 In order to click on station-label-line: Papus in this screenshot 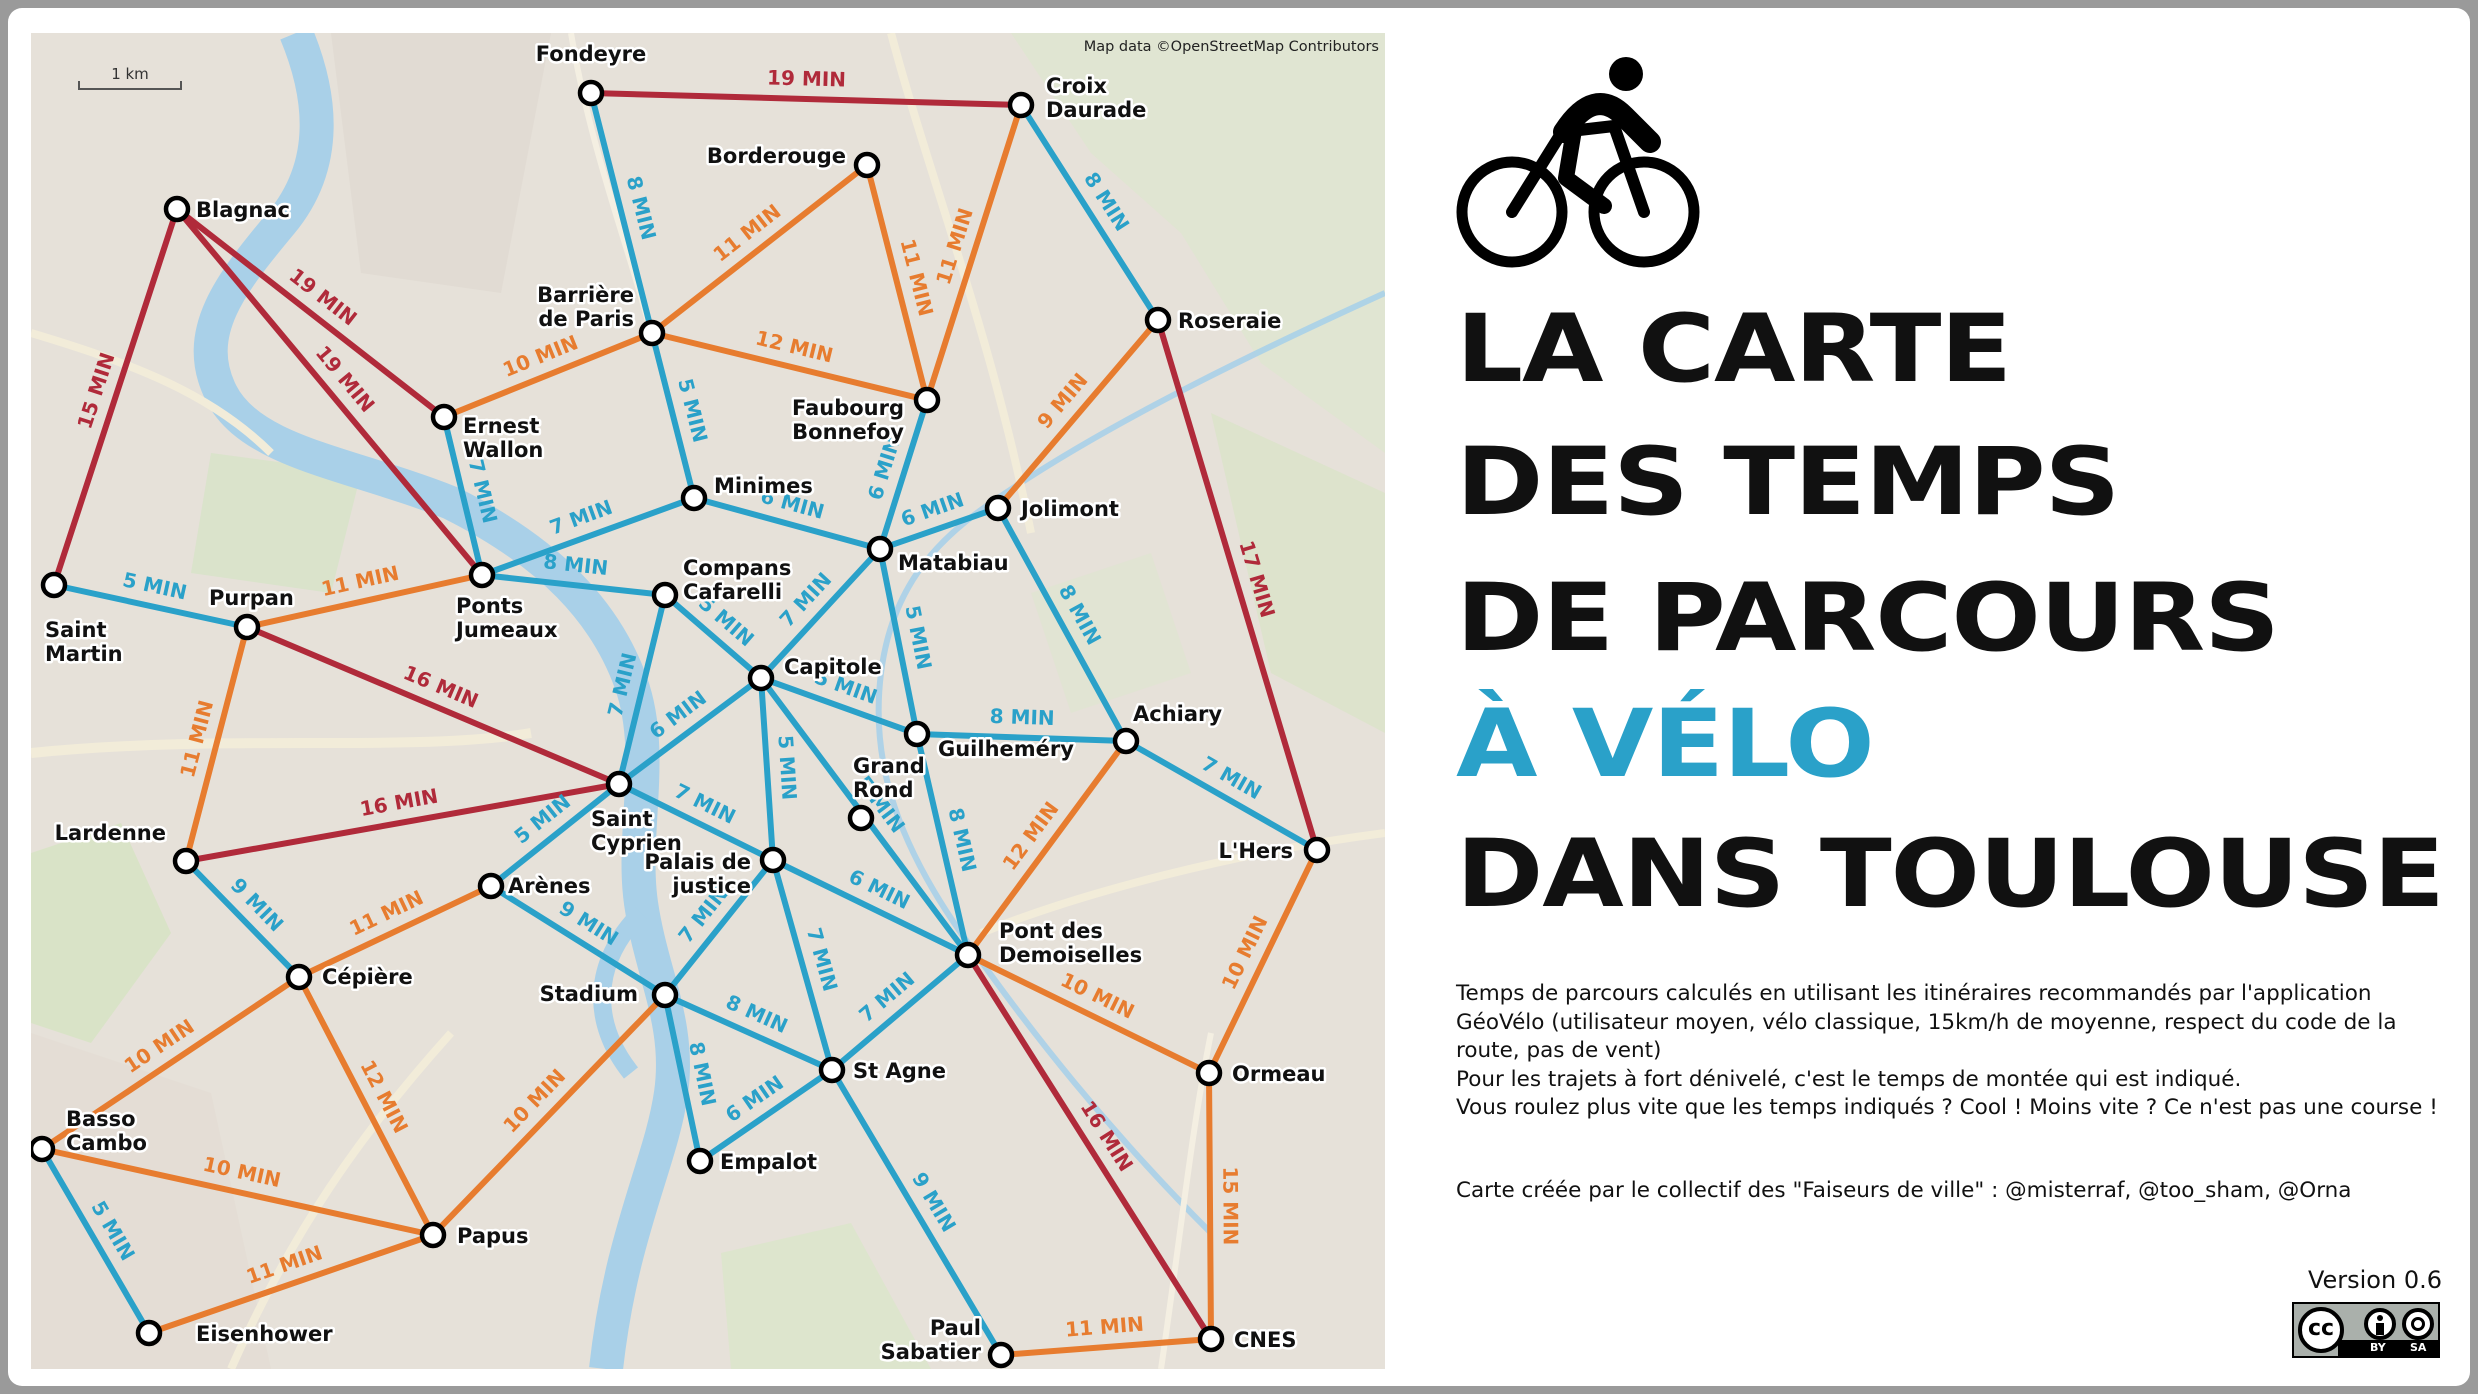, I will do `click(492, 1236)`.